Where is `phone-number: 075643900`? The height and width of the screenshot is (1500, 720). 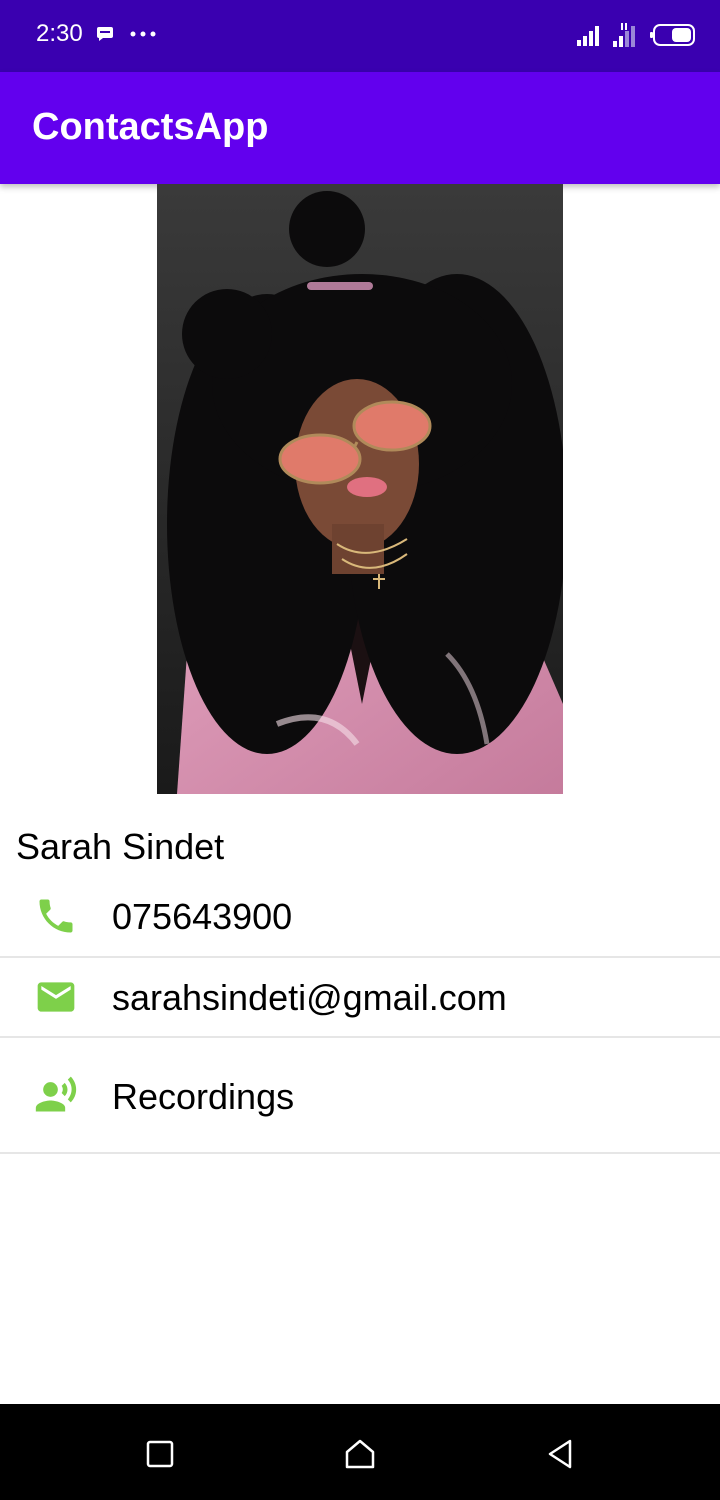
phone-number: 075643900 is located at coordinates (202, 916).